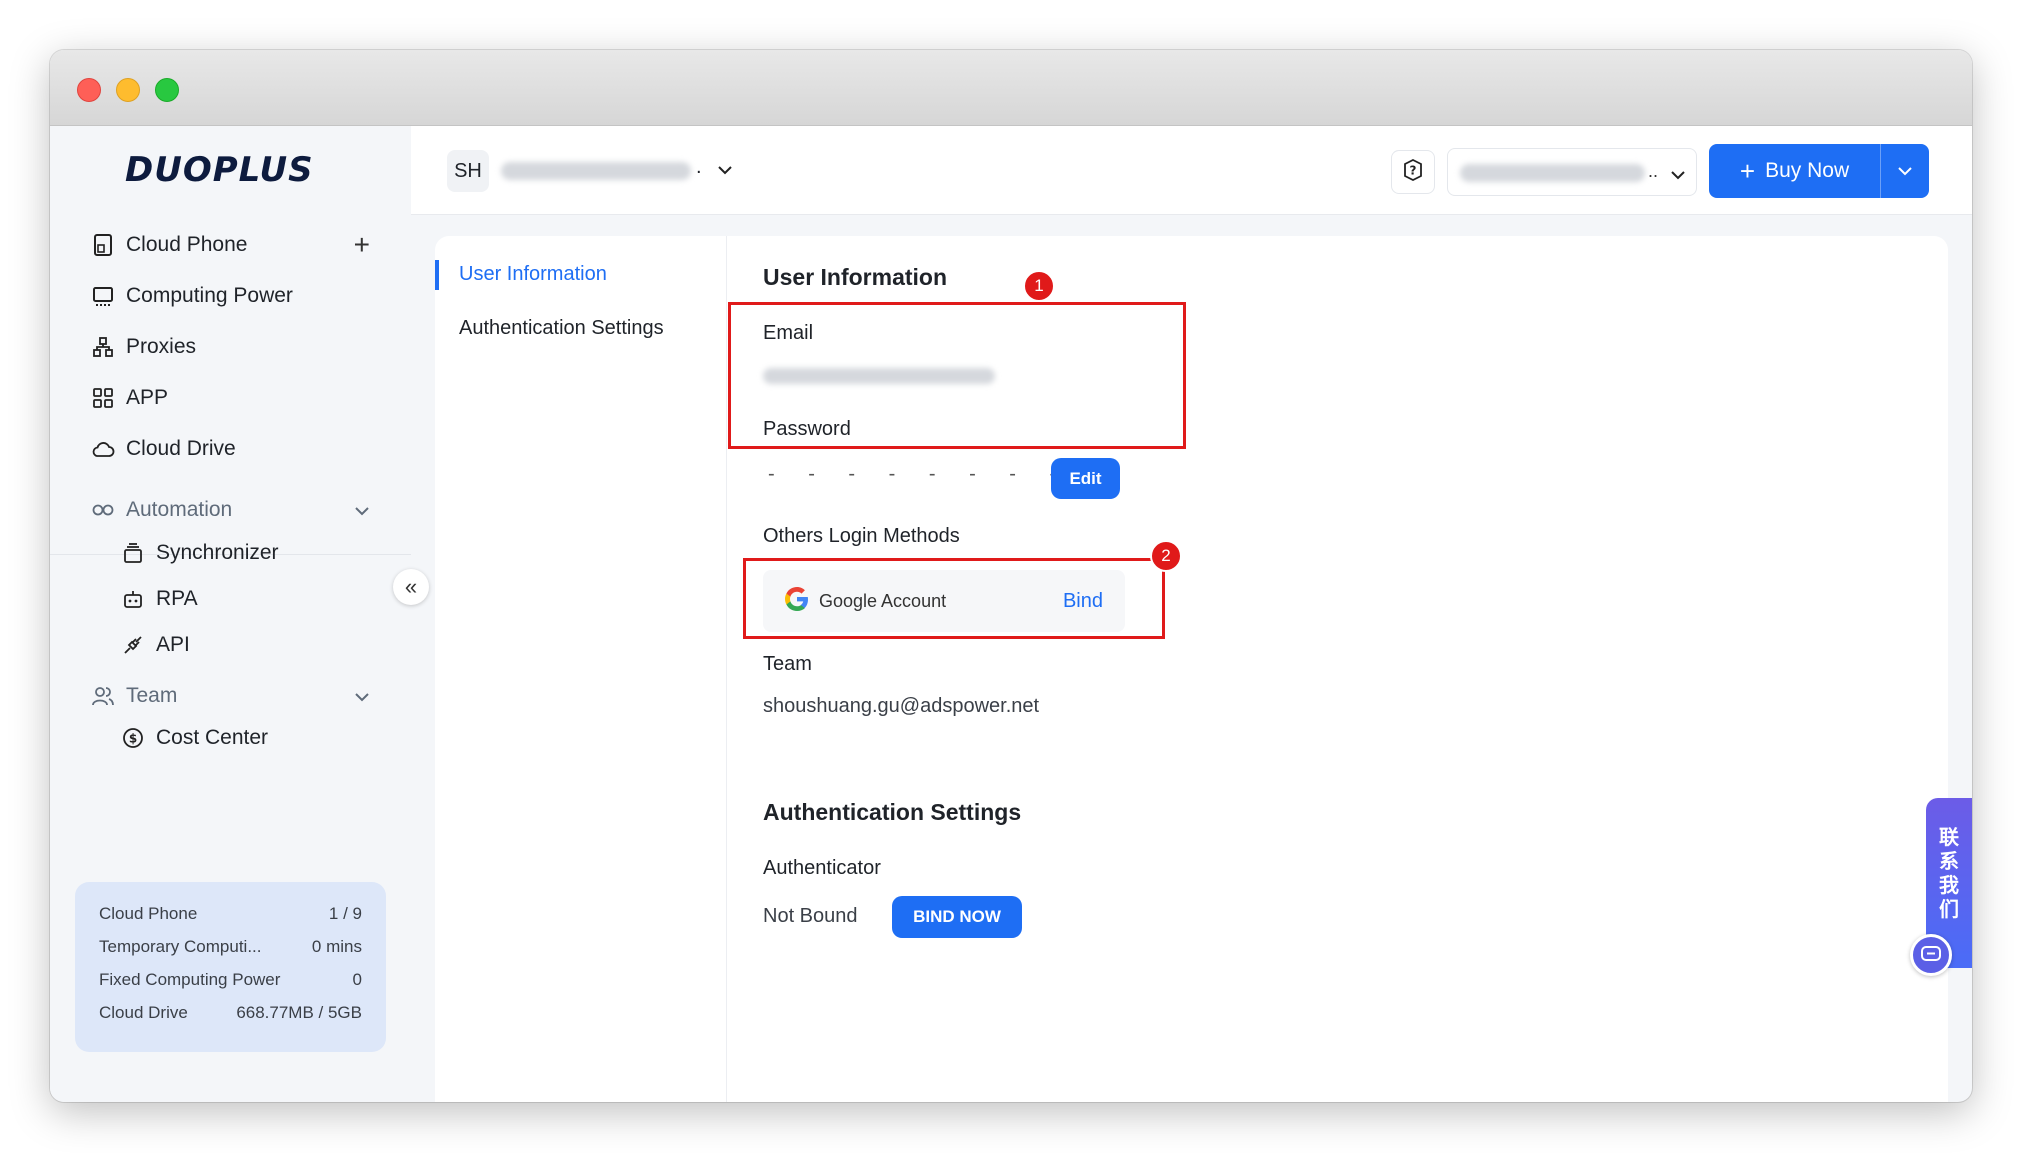 The image size is (2022, 1153). I want to click on contact-char: 系, so click(1949, 862).